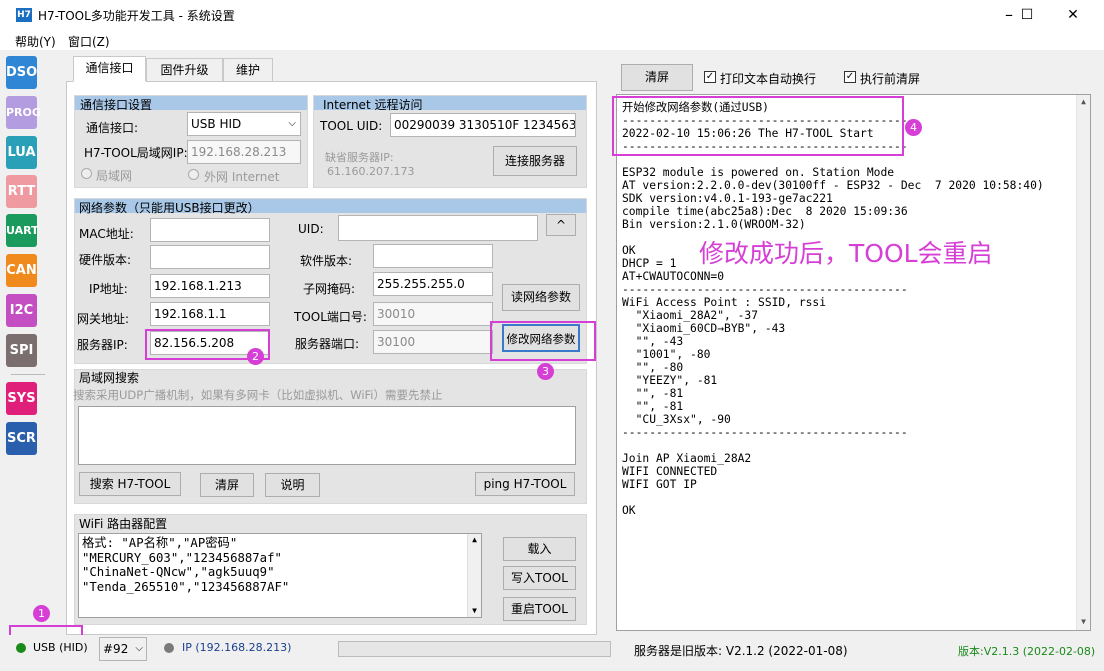 The width and height of the screenshot is (1104, 671). I want to click on sidebar-rtt-button: RTT, so click(21, 191).